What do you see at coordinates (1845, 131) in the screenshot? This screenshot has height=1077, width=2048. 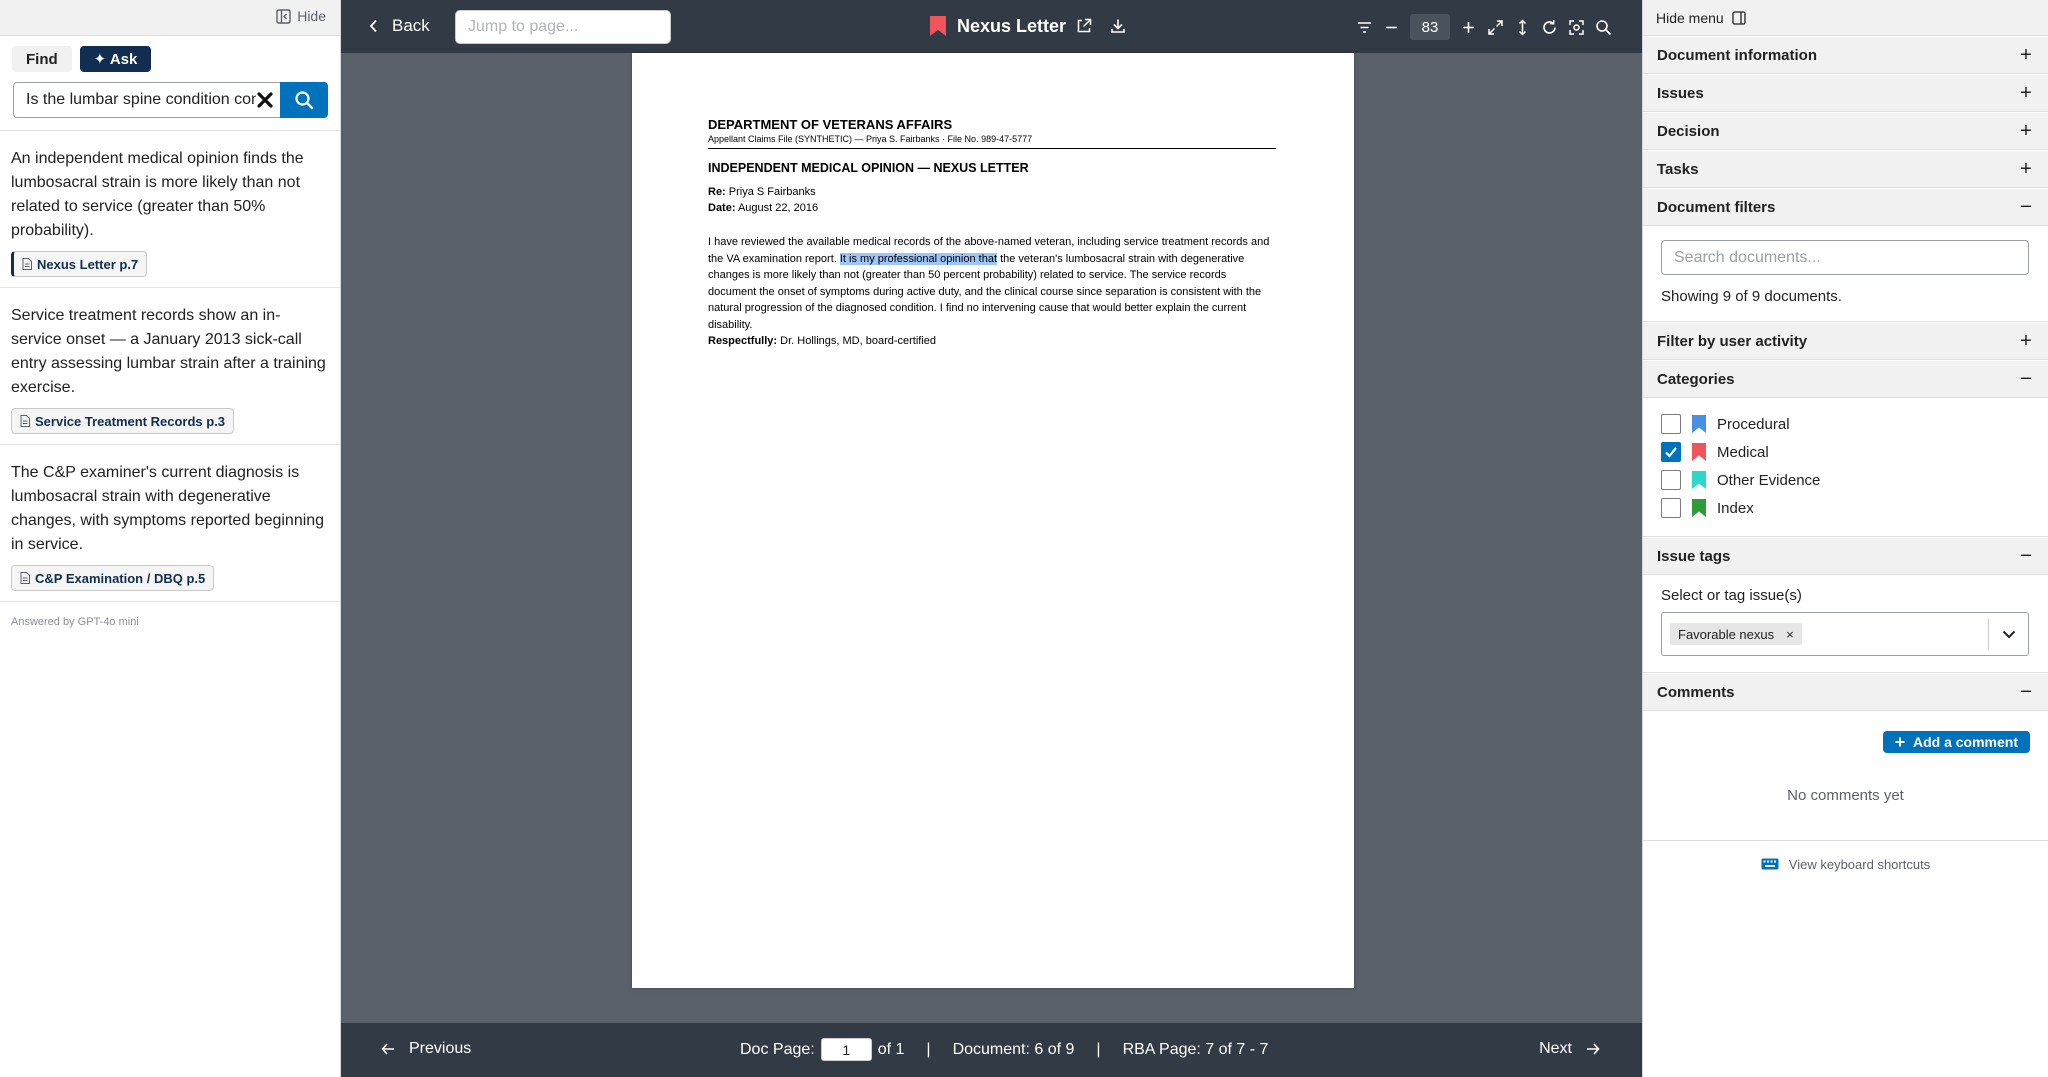 I see `section-decision: Decision +` at bounding box center [1845, 131].